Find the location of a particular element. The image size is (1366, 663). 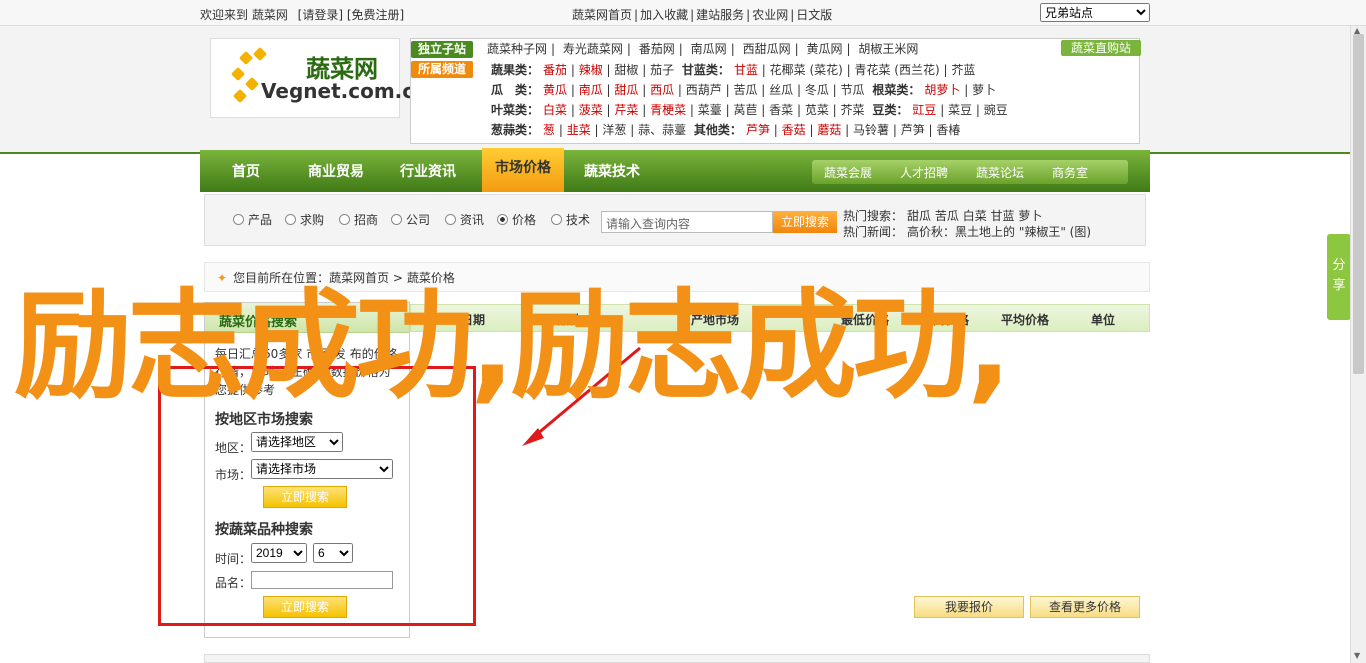

category-link: 白菜 is located at coordinates (555, 110).